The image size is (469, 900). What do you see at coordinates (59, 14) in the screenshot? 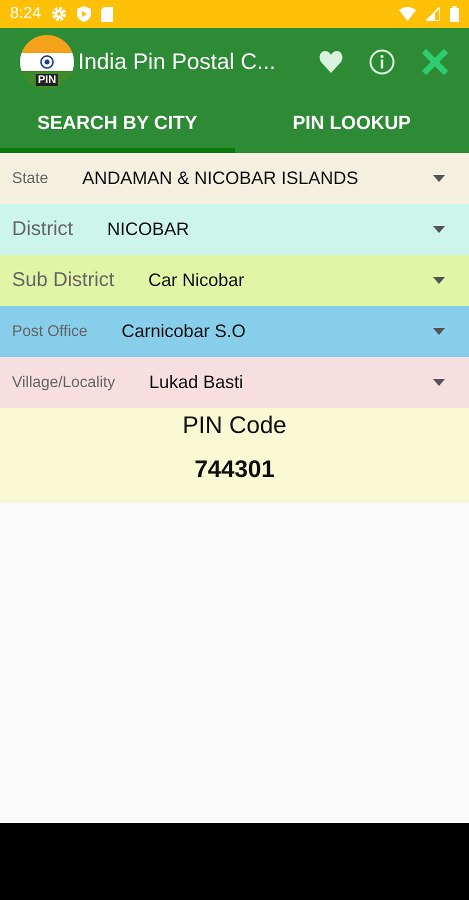
I see `gear-icon` at bounding box center [59, 14].